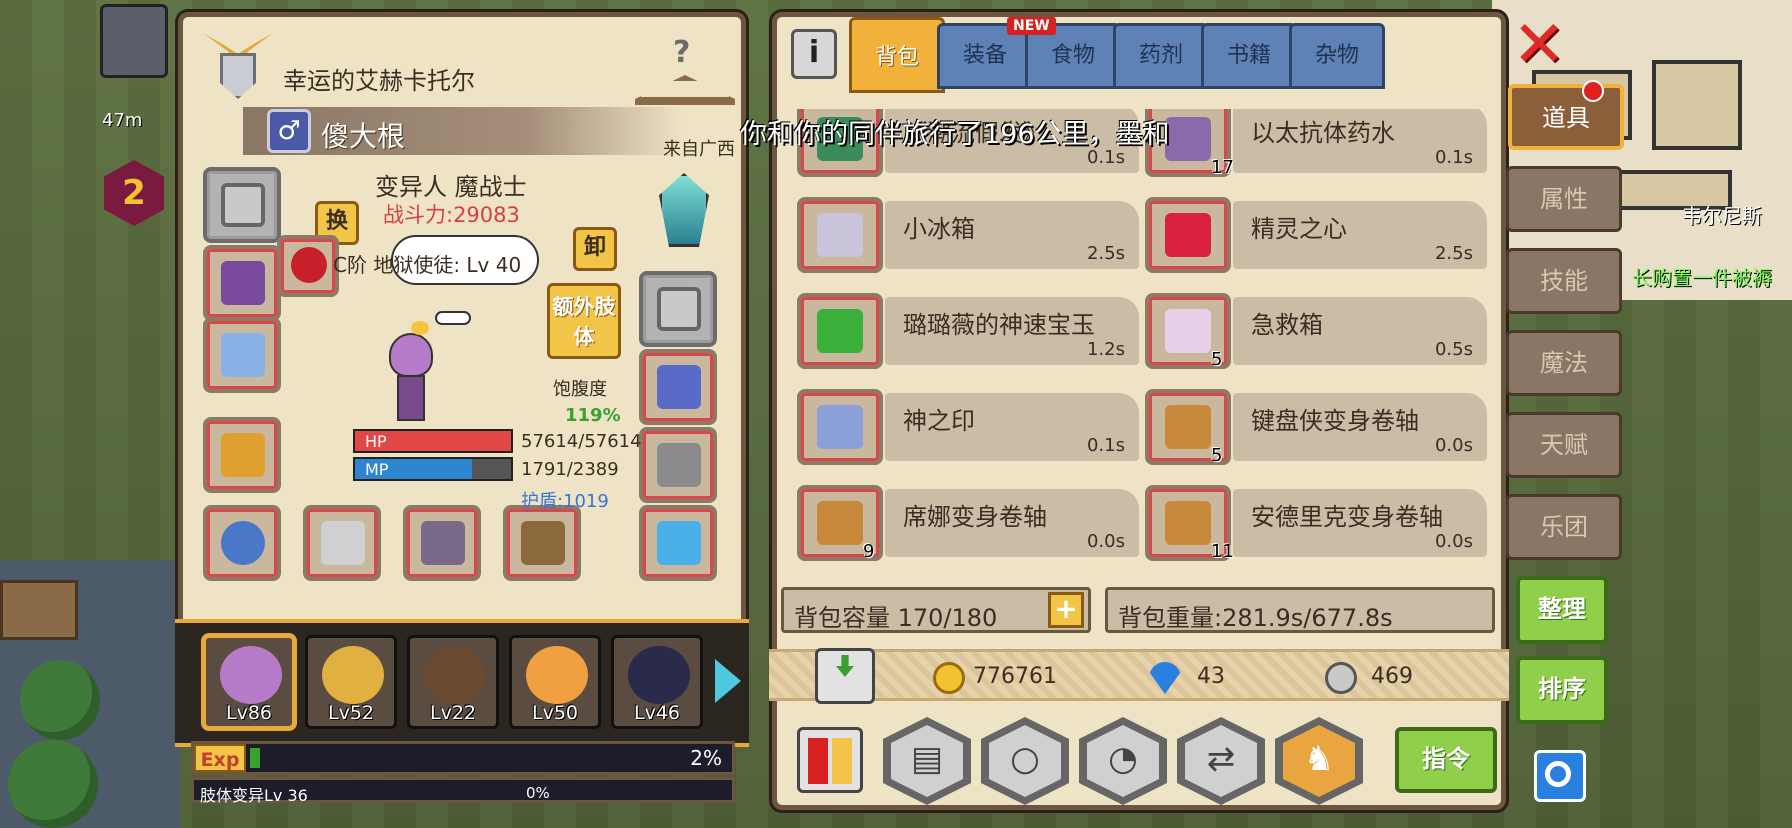 Image resolution: width=1792 pixels, height=828 pixels. Describe the element at coordinates (584, 321) in the screenshot. I see `extra-limb-button: 额外肢体` at that location.